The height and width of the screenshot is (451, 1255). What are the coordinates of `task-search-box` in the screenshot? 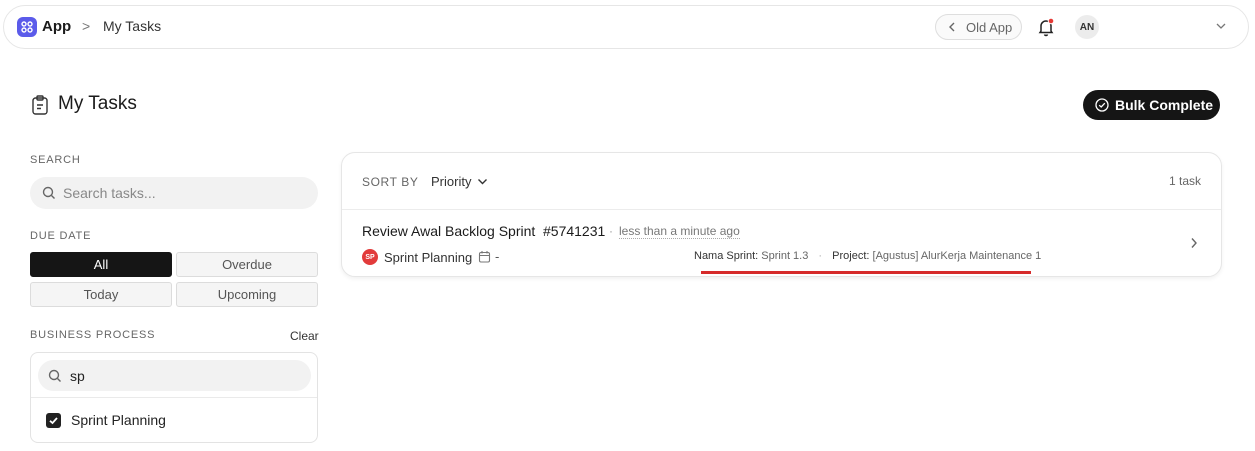 It's located at (174, 193).